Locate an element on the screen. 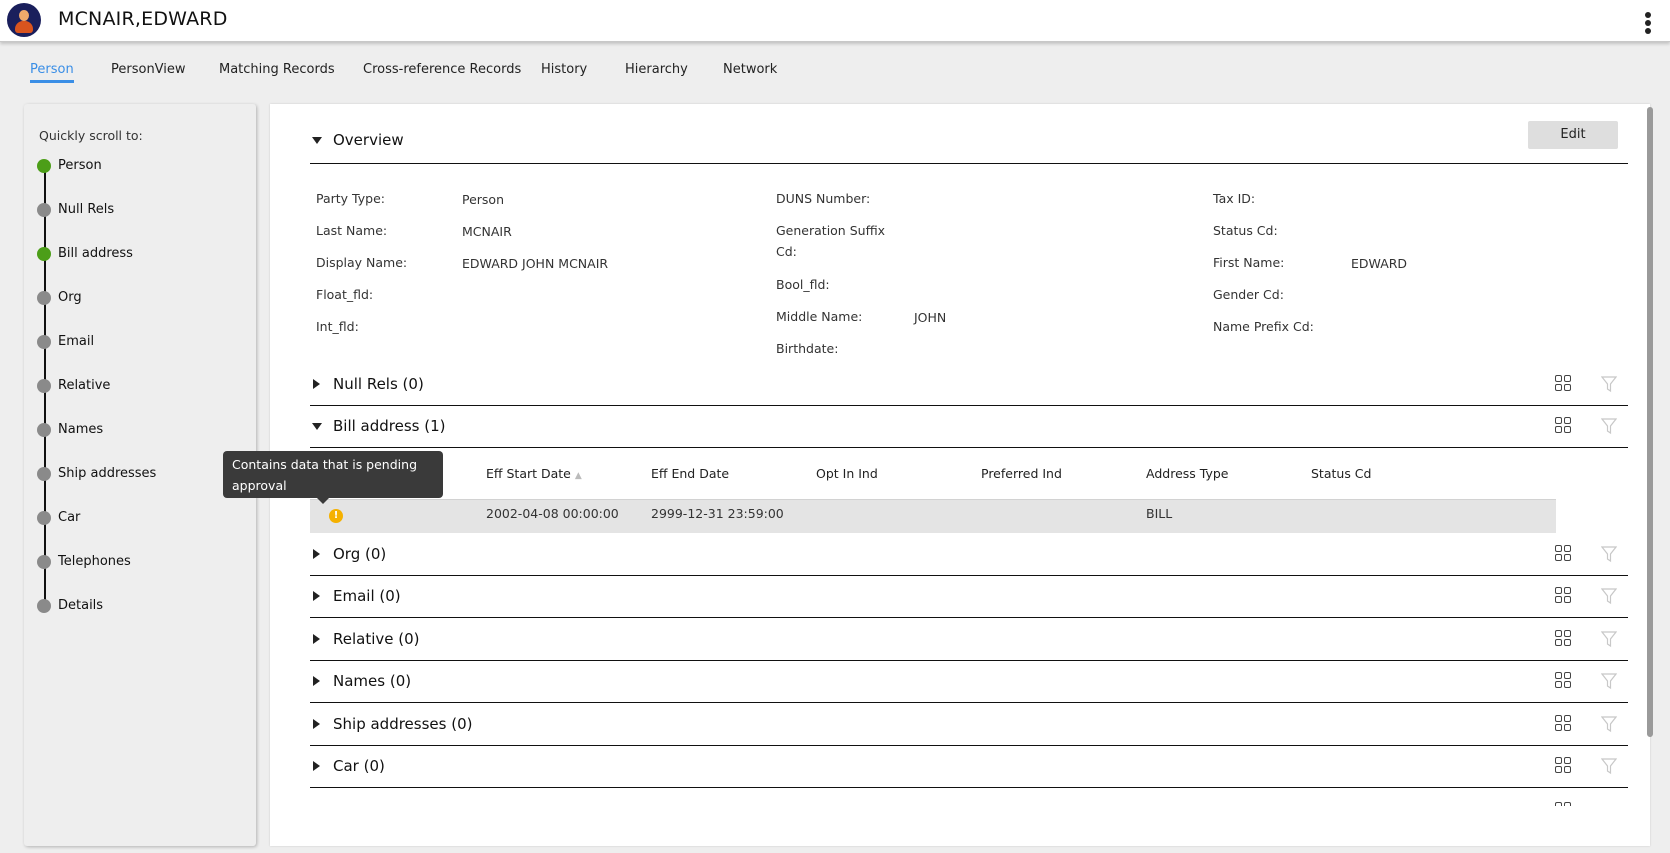 The image size is (1670, 853). section-names: Names (0) is located at coordinates (969, 683).